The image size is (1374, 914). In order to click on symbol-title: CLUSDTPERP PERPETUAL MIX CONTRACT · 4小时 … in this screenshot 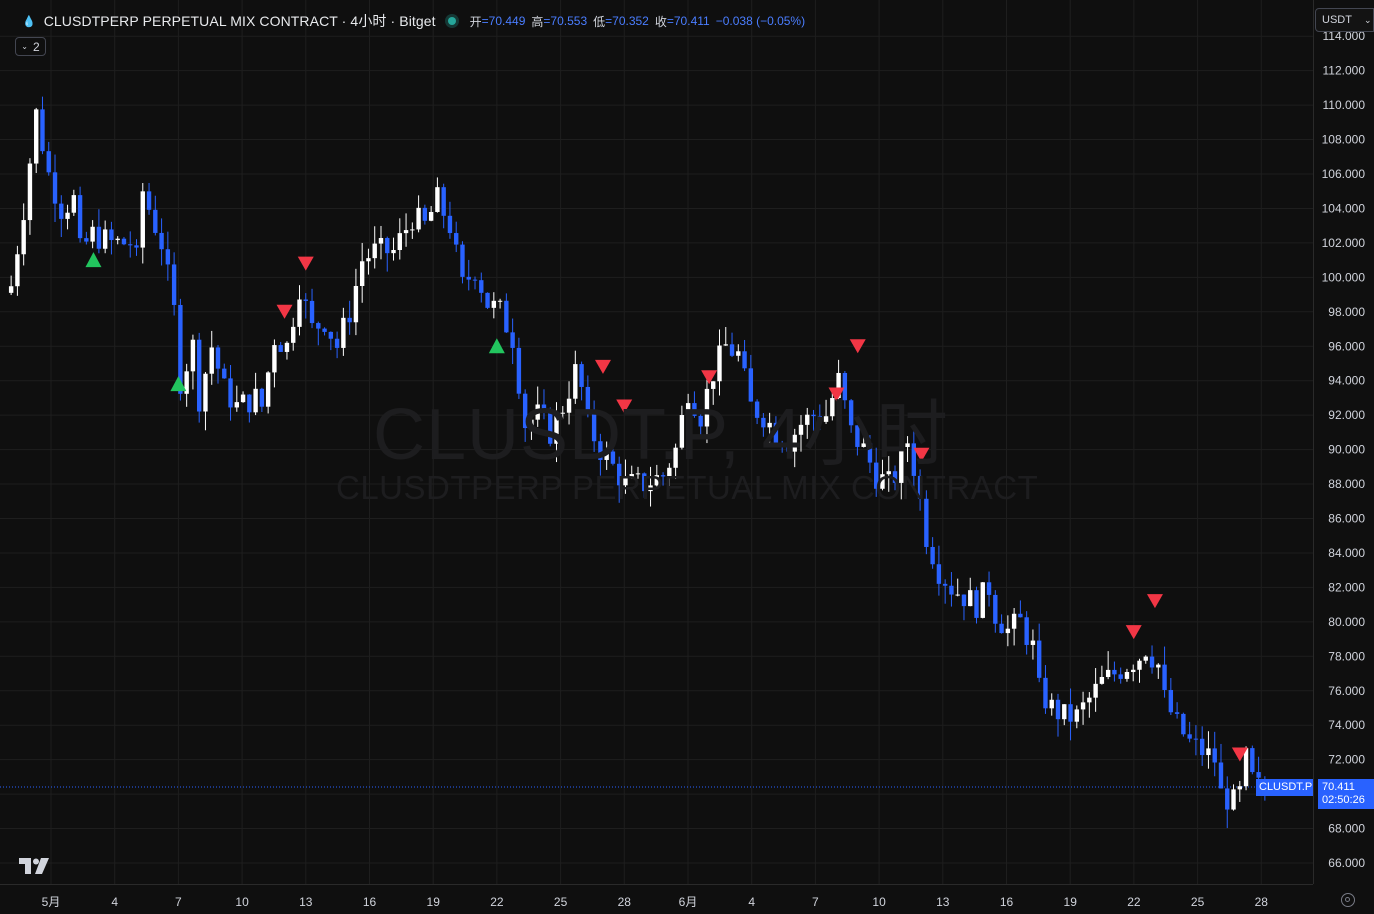, I will do `click(240, 21)`.